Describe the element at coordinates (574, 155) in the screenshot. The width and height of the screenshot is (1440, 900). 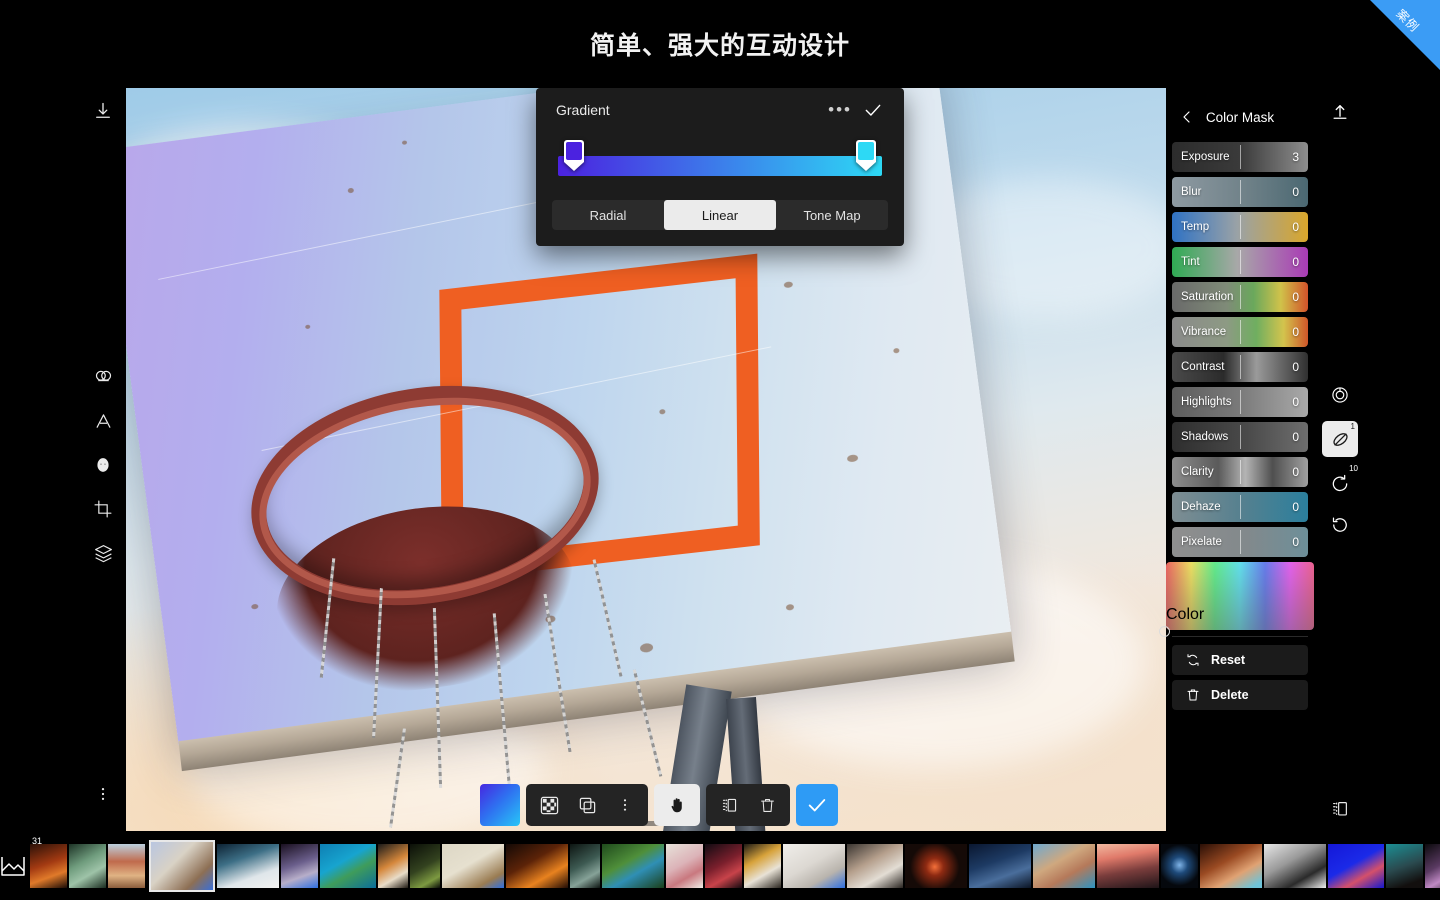
I see `gradient-stop-start` at that location.